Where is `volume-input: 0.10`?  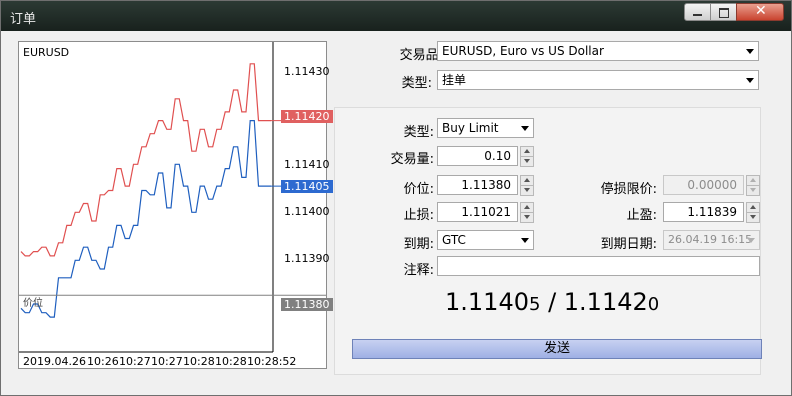
volume-input: 0.10 is located at coordinates (477, 156).